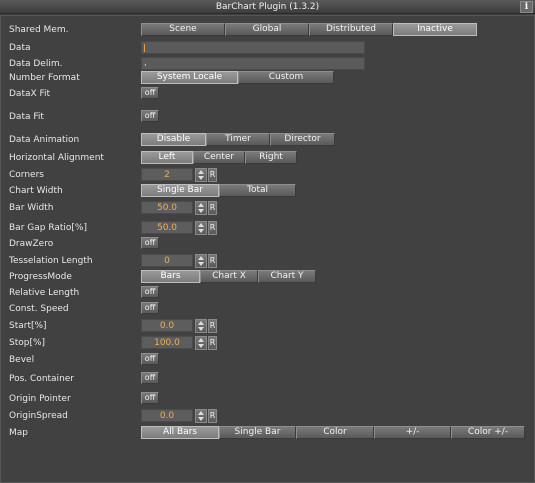 Image resolution: width=535 pixels, height=483 pixels. Describe the element at coordinates (335, 432) in the screenshot. I see `map-color-button: Color` at that location.